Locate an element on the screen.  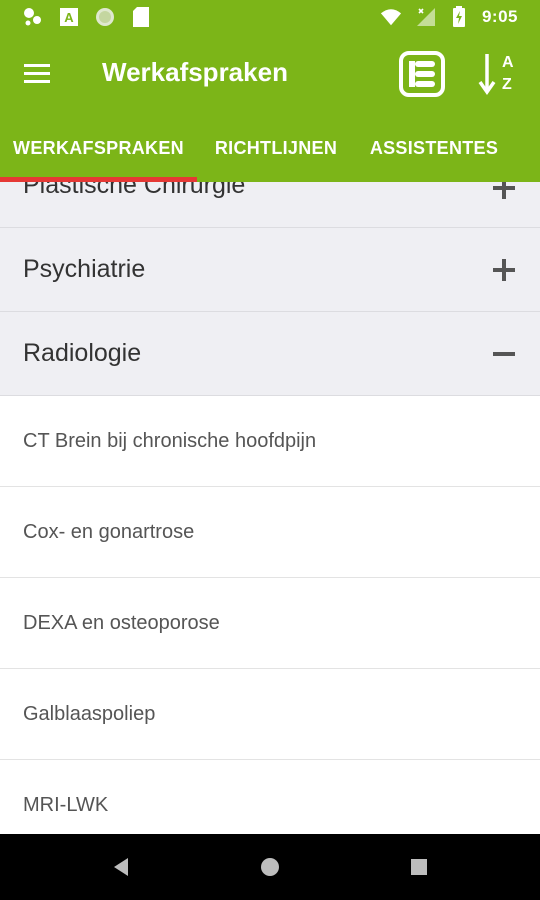
menu-button is located at coordinates (38, 74).